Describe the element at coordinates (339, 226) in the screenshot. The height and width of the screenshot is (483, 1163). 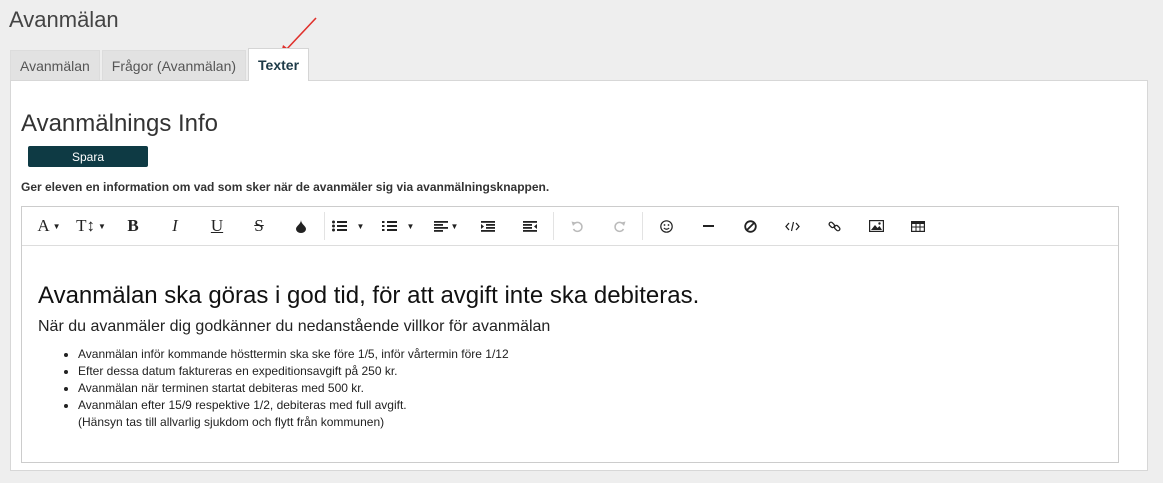
I see `bullet-list-icon` at that location.